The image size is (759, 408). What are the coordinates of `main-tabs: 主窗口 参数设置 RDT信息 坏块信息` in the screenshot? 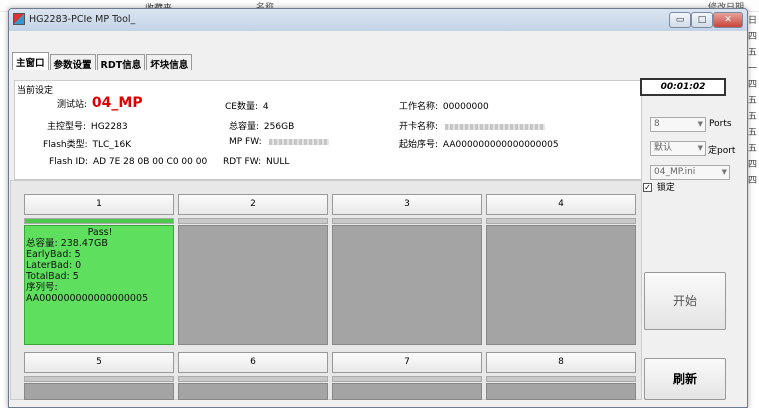 It's located at (102, 61).